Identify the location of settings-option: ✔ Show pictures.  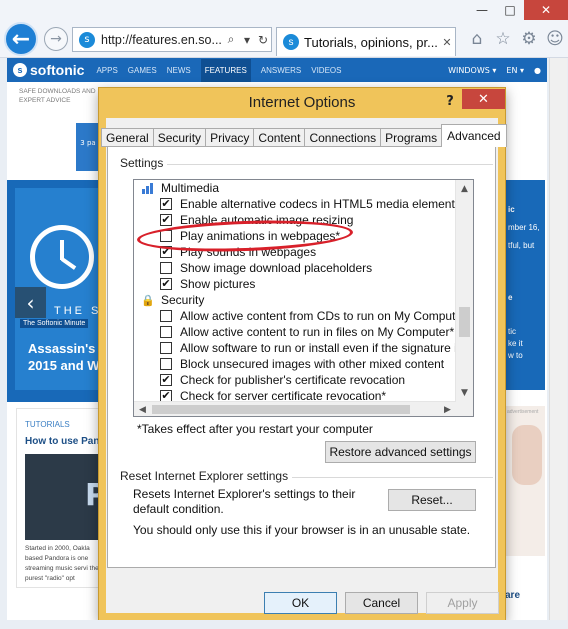
(207, 284).